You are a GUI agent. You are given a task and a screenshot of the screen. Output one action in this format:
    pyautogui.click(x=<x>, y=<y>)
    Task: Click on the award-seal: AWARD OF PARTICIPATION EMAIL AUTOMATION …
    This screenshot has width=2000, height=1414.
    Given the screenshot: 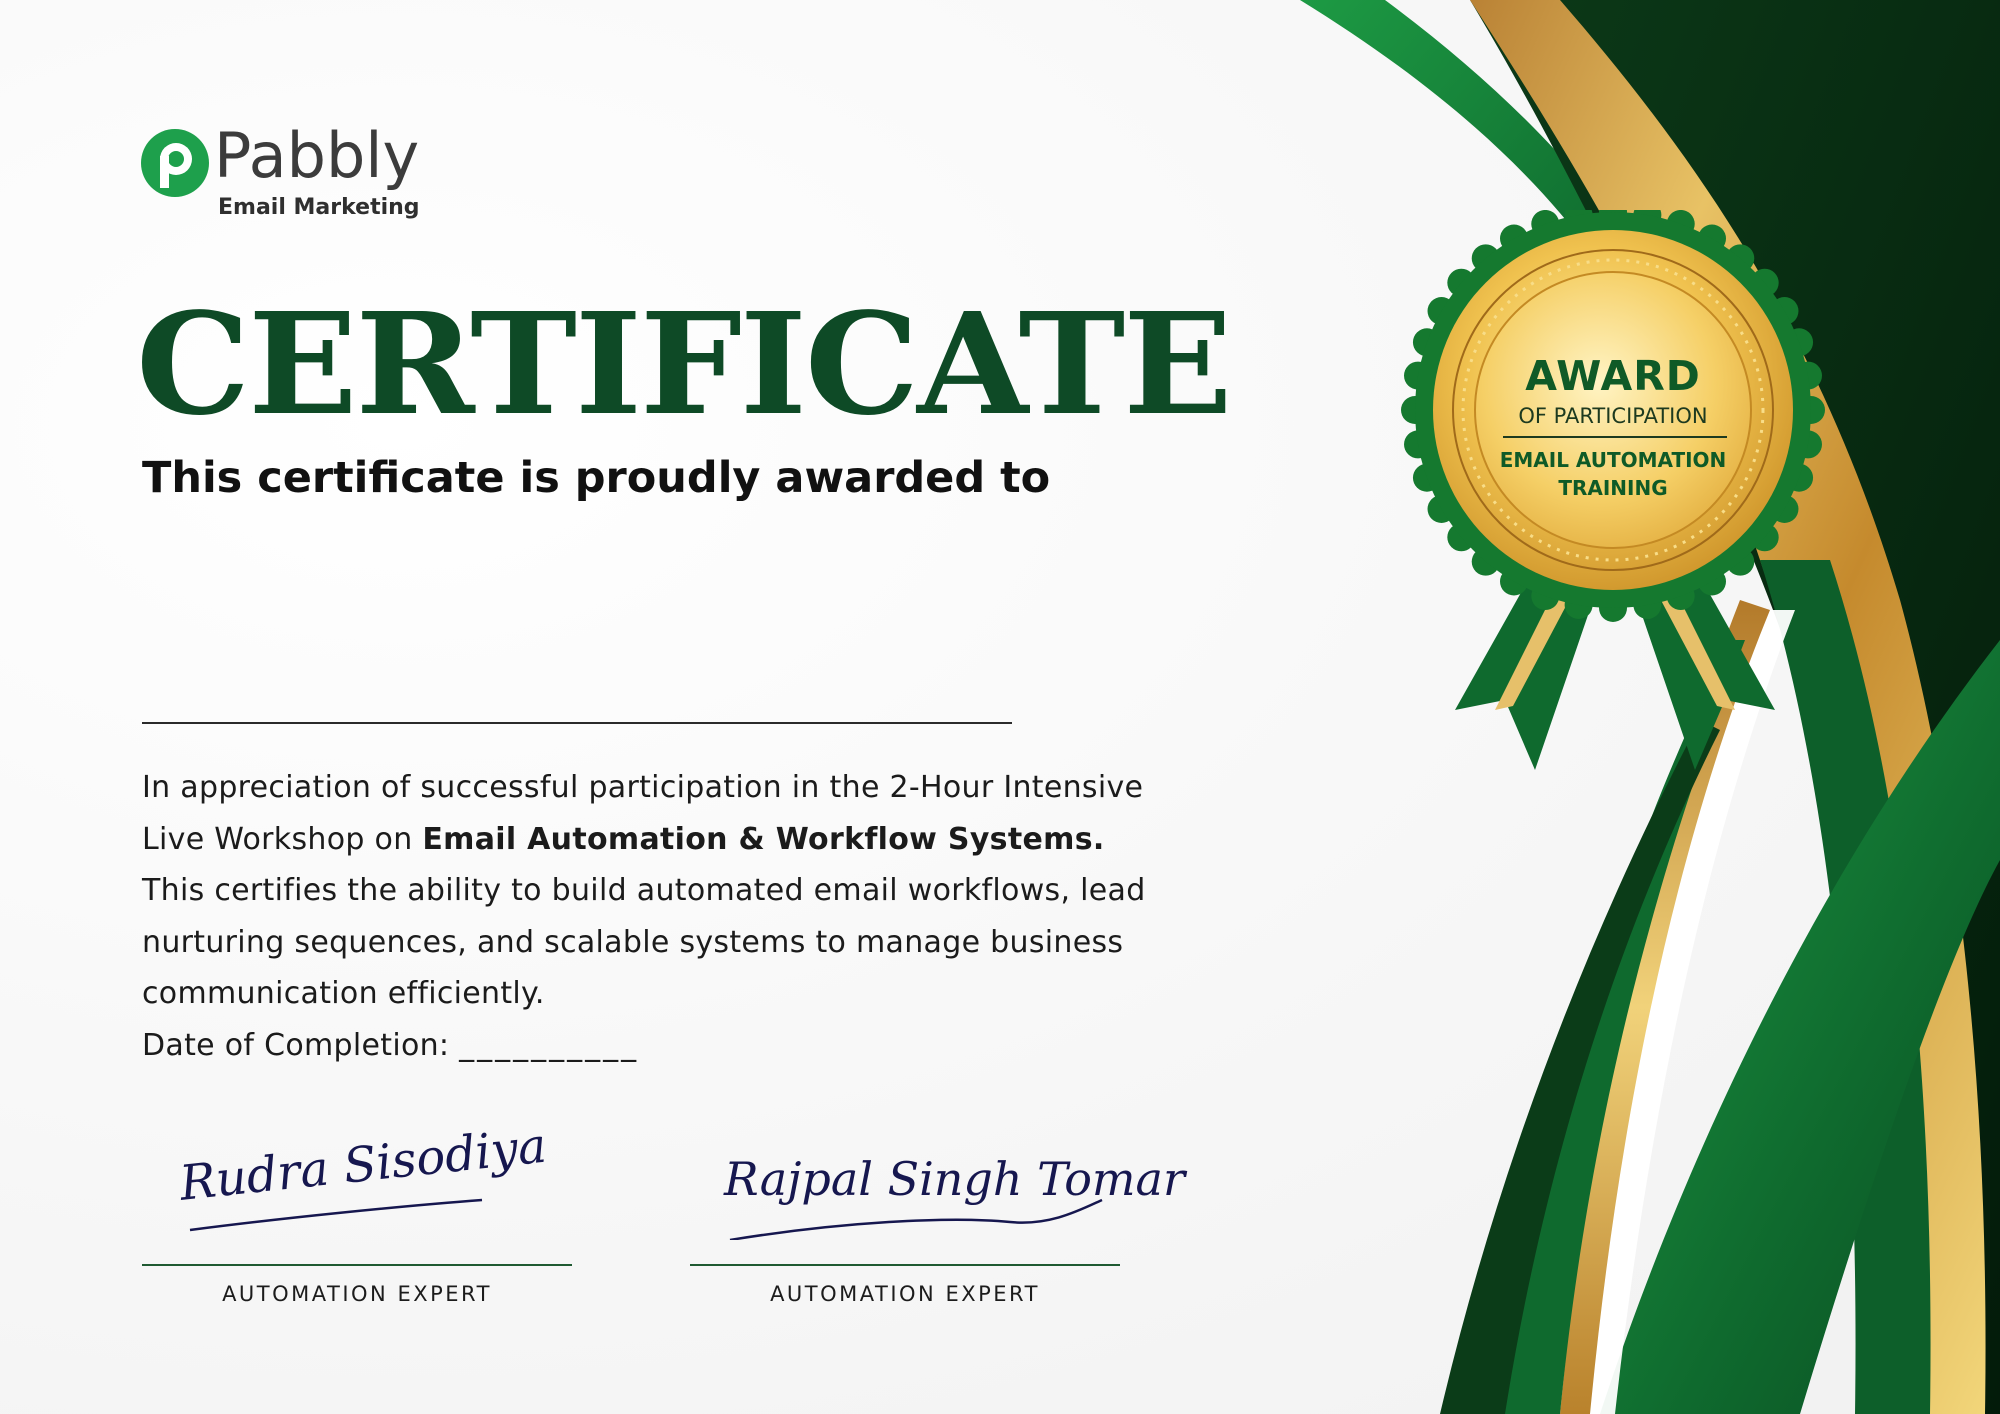 What is the action you would take?
    pyautogui.click(x=1615, y=495)
    